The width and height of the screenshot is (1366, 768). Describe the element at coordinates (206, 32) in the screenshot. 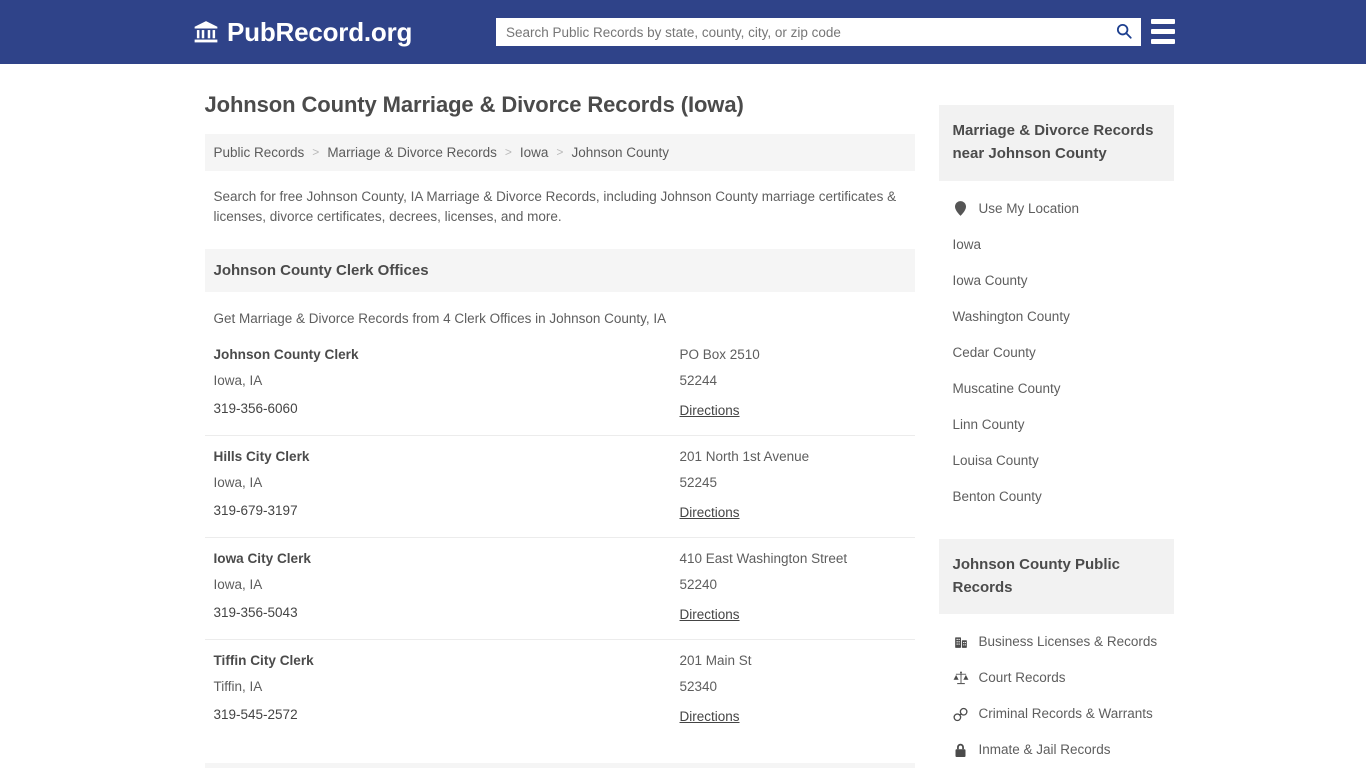

I see `bank-building-icon` at that location.